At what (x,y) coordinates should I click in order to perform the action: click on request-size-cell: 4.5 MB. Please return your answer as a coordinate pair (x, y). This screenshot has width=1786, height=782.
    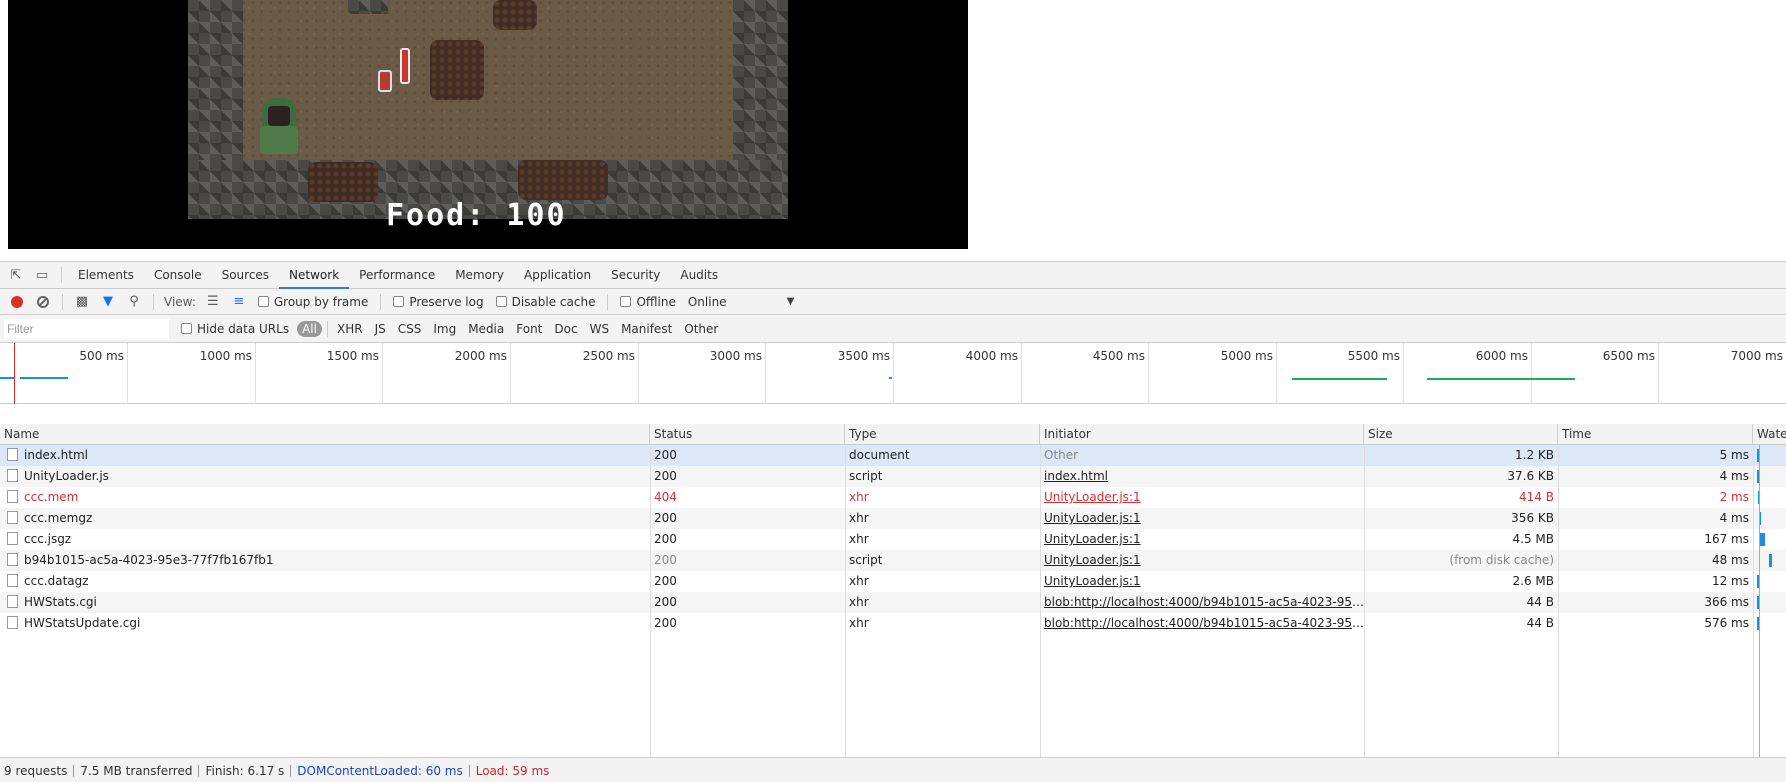
    Looking at the image, I should click on (1533, 539).